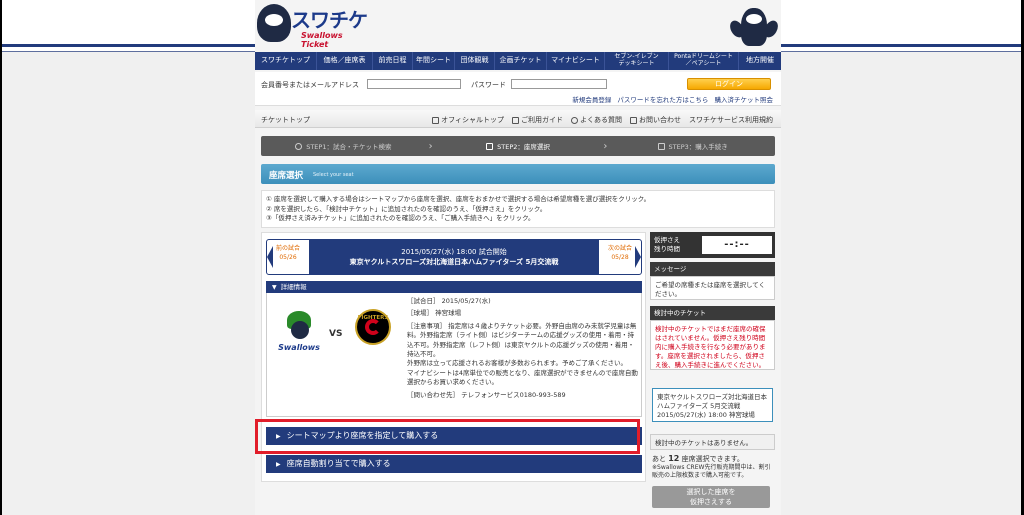  Describe the element at coordinates (754, 26) in the screenshot. I see `mascot-right-icon` at that location.